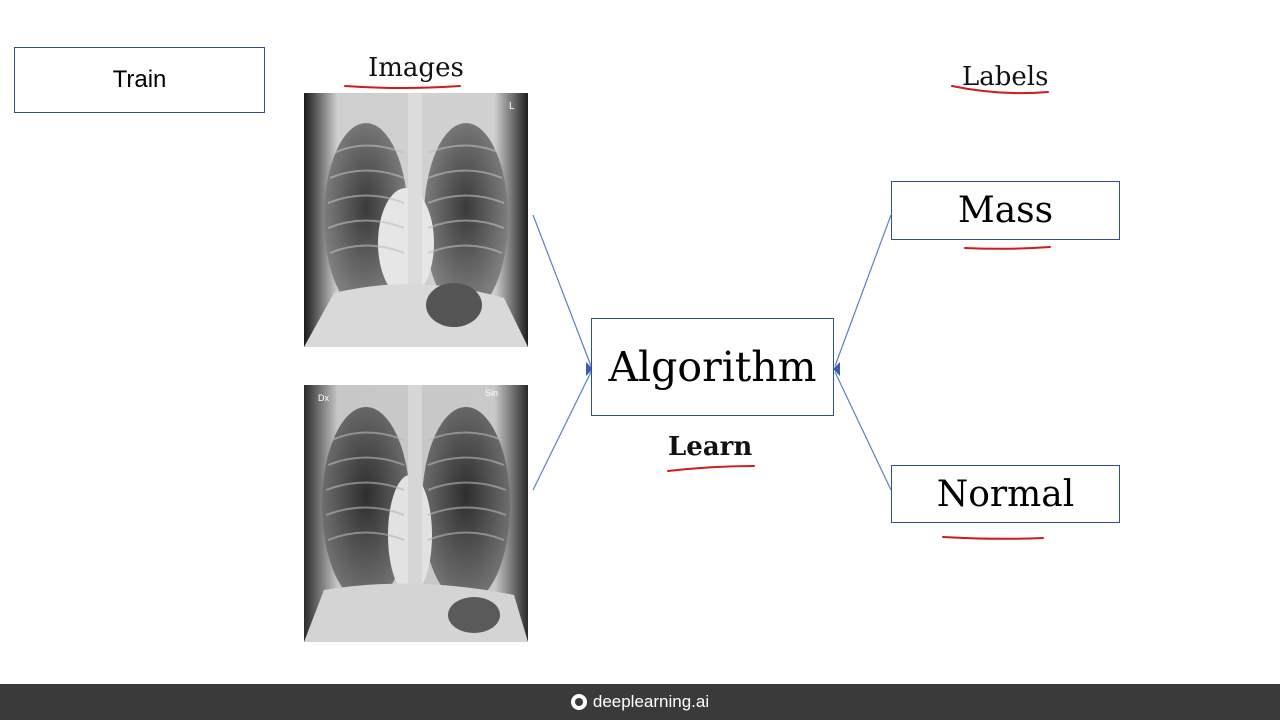 The image size is (1280, 720). Describe the element at coordinates (863, 431) in the screenshot. I see `connector-algorithm-to-normal` at that location.